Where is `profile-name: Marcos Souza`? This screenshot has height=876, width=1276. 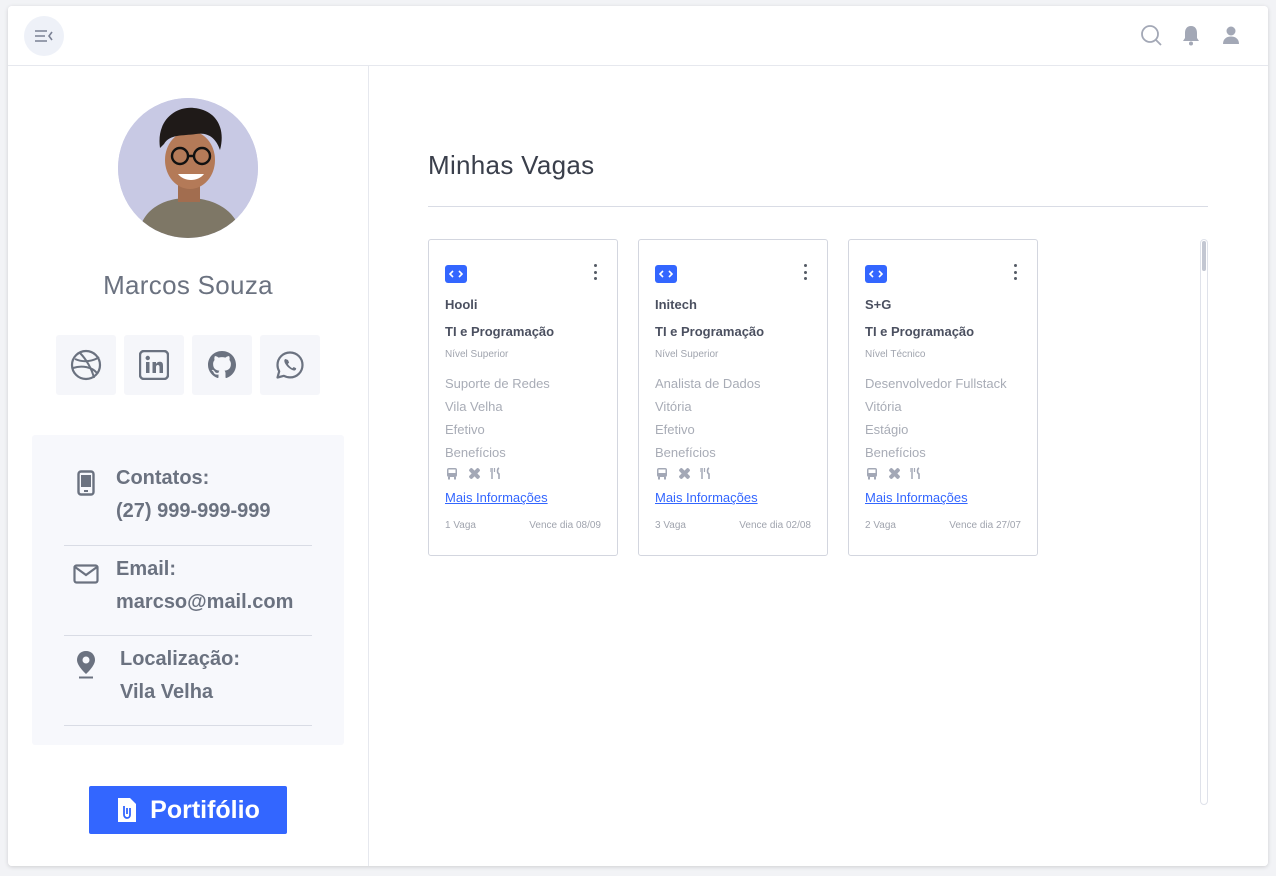 profile-name: Marcos Souza is located at coordinates (188, 285).